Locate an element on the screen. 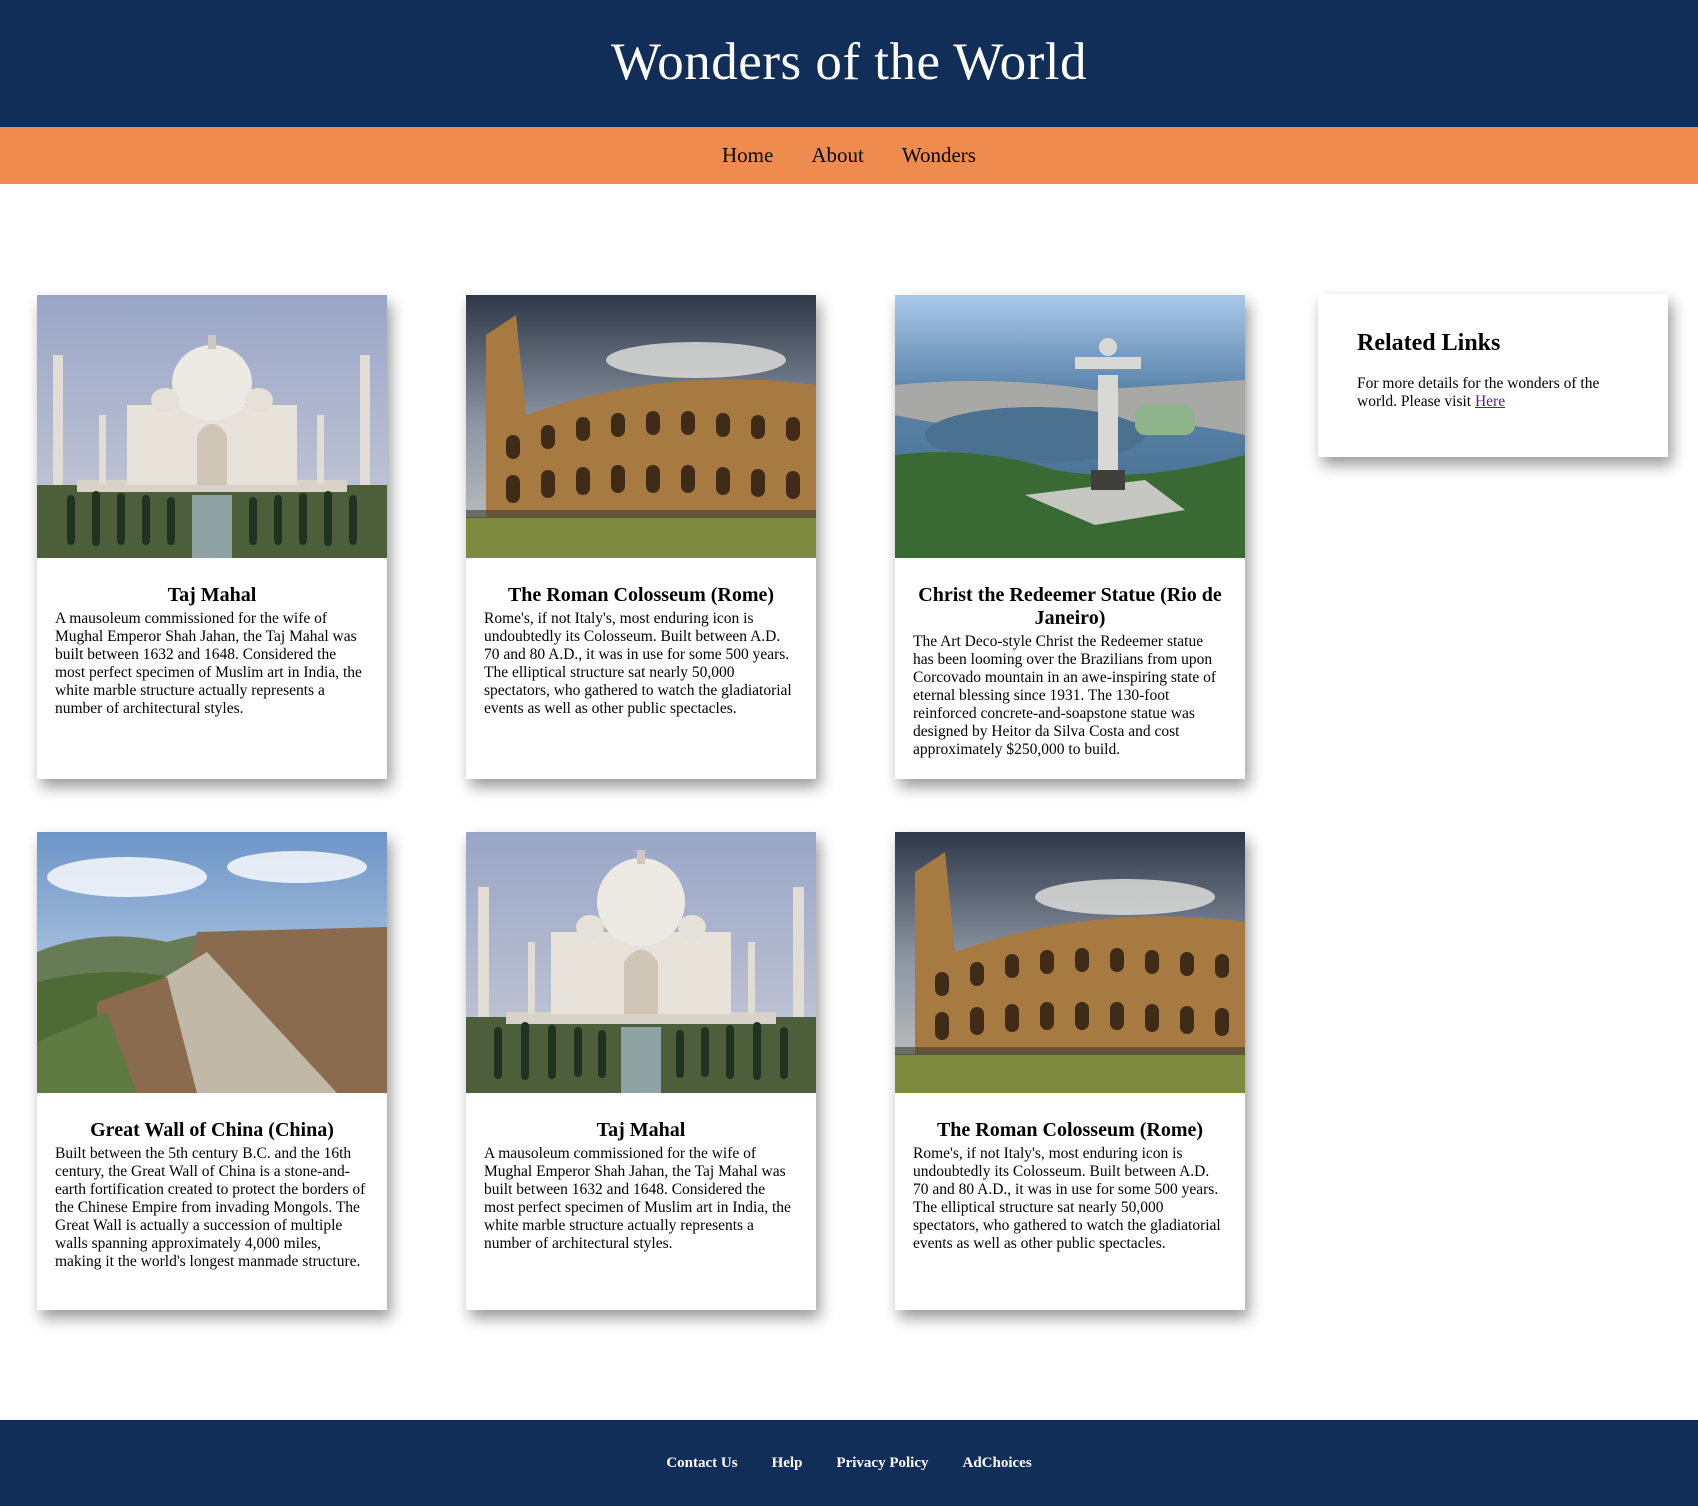 This screenshot has height=1506, width=1698. related-links-title: Related Links is located at coordinates (1429, 343).